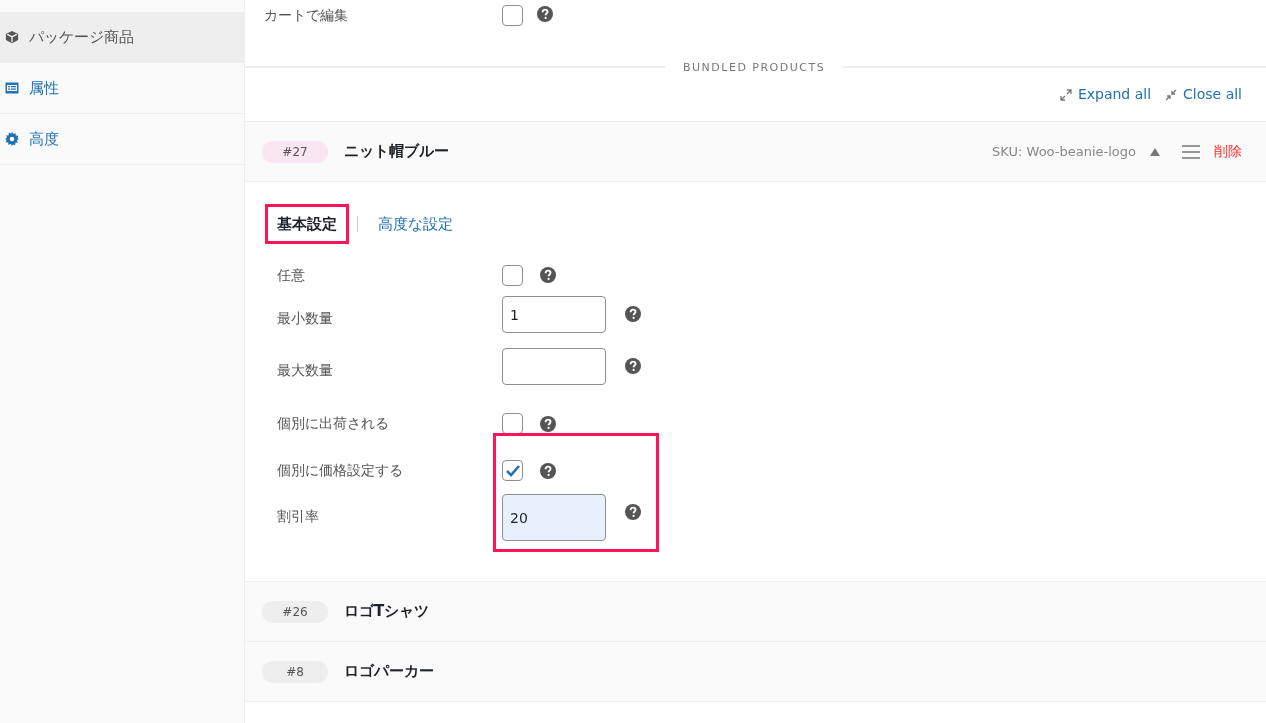 This screenshot has height=723, width=1266. Describe the element at coordinates (755, 152) in the screenshot. I see `product-header: #27 ニット帽ブルー SKU: Woo-beanie-logo 削除` at that location.